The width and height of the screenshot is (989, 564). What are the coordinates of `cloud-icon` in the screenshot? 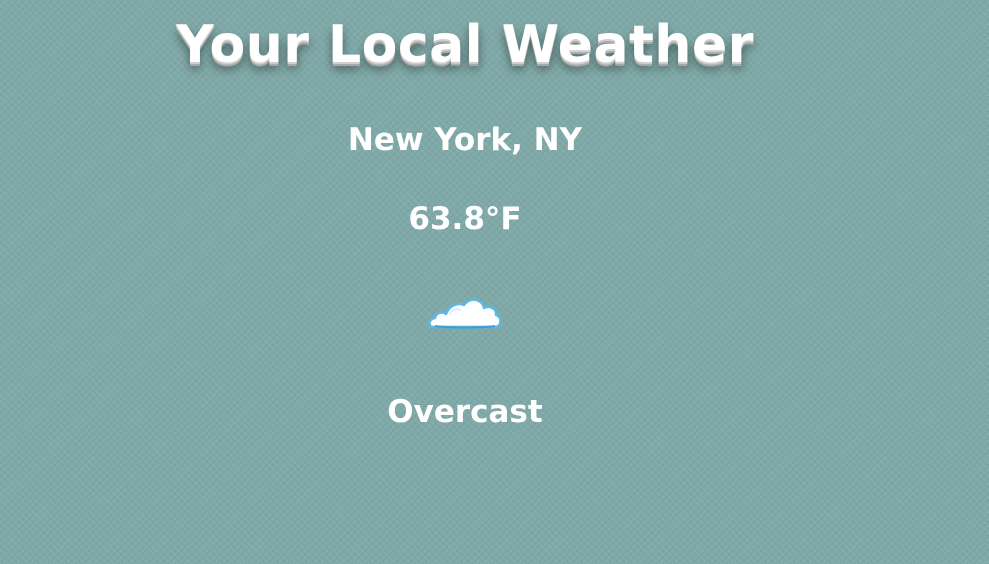 It's located at (465, 314).